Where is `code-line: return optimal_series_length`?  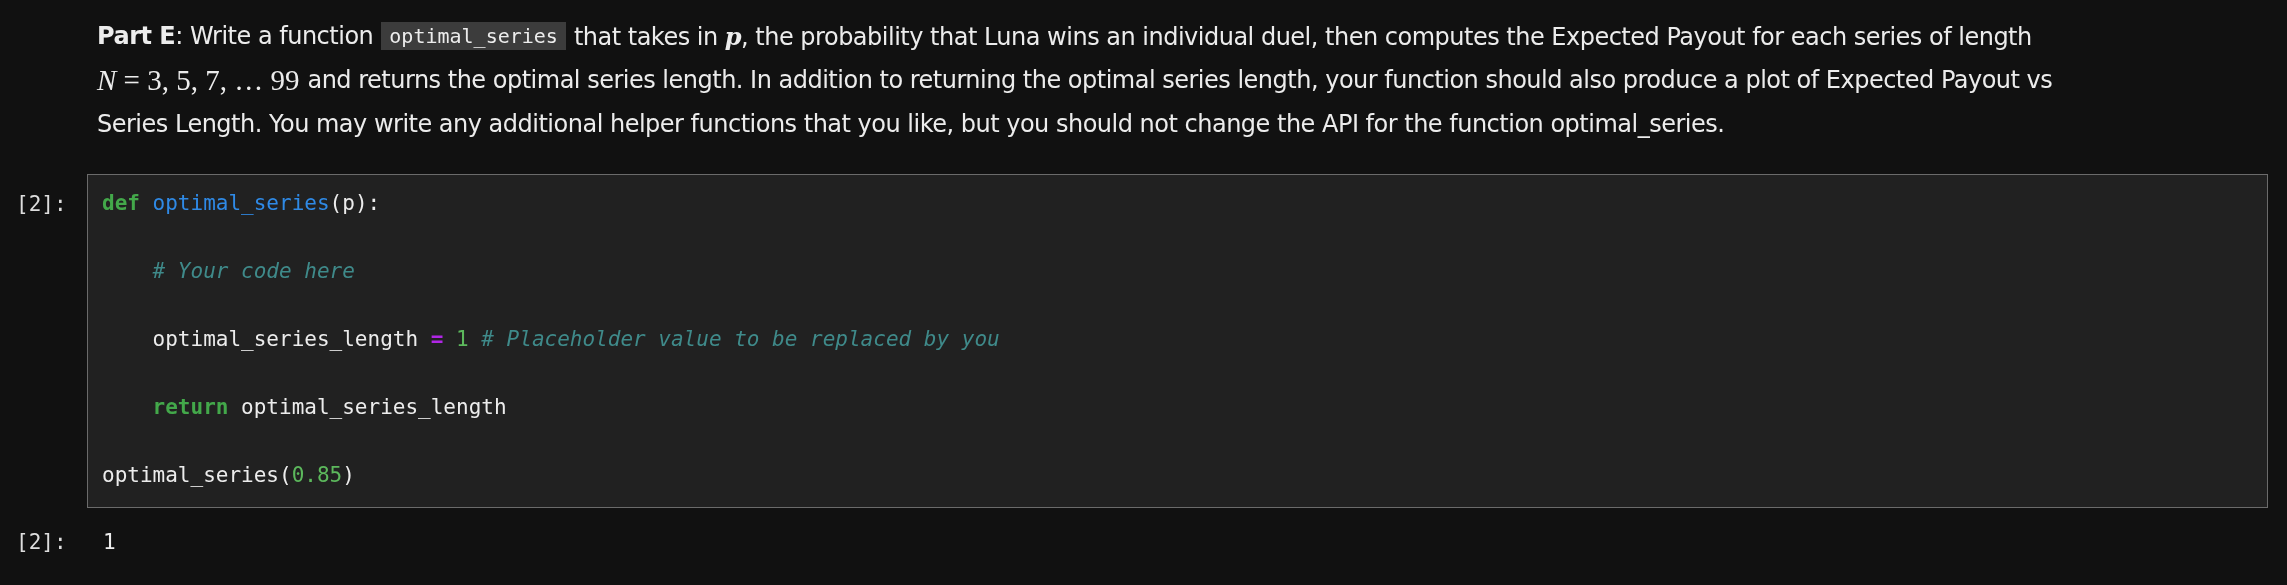 code-line: return optimal_series_length is located at coordinates (329, 407).